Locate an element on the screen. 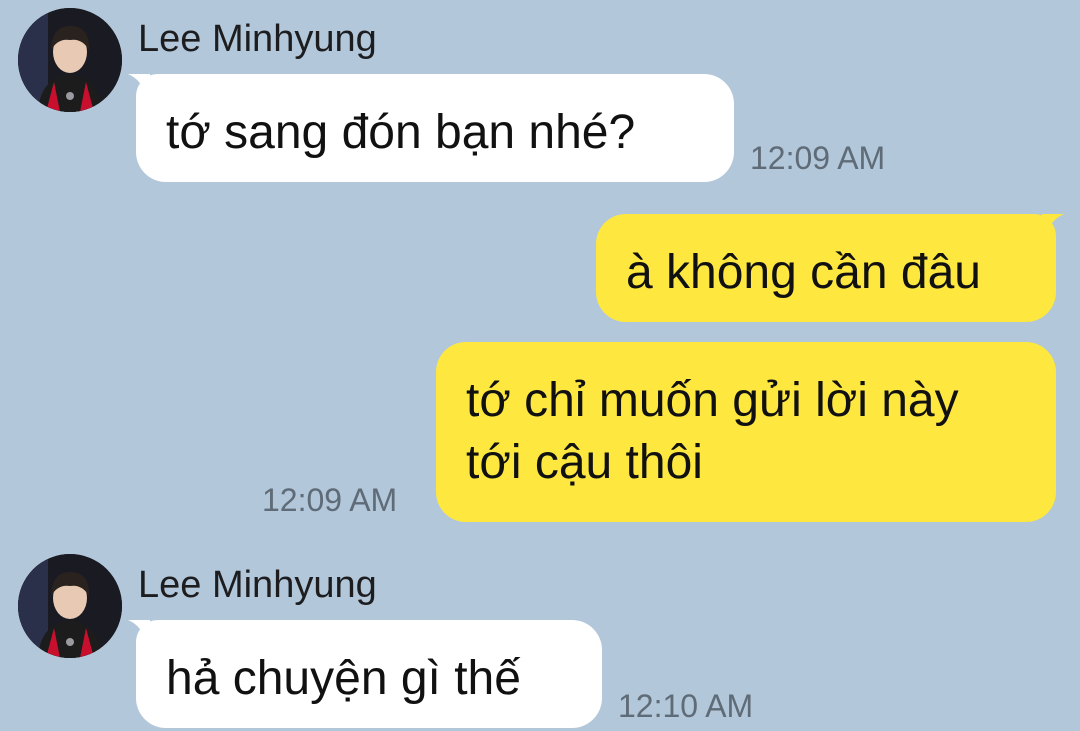 The width and height of the screenshot is (1080, 731). message-bubble-outgoing: tớ chỉ muốn gửi lời này tới cậu thôi is located at coordinates (746, 432).